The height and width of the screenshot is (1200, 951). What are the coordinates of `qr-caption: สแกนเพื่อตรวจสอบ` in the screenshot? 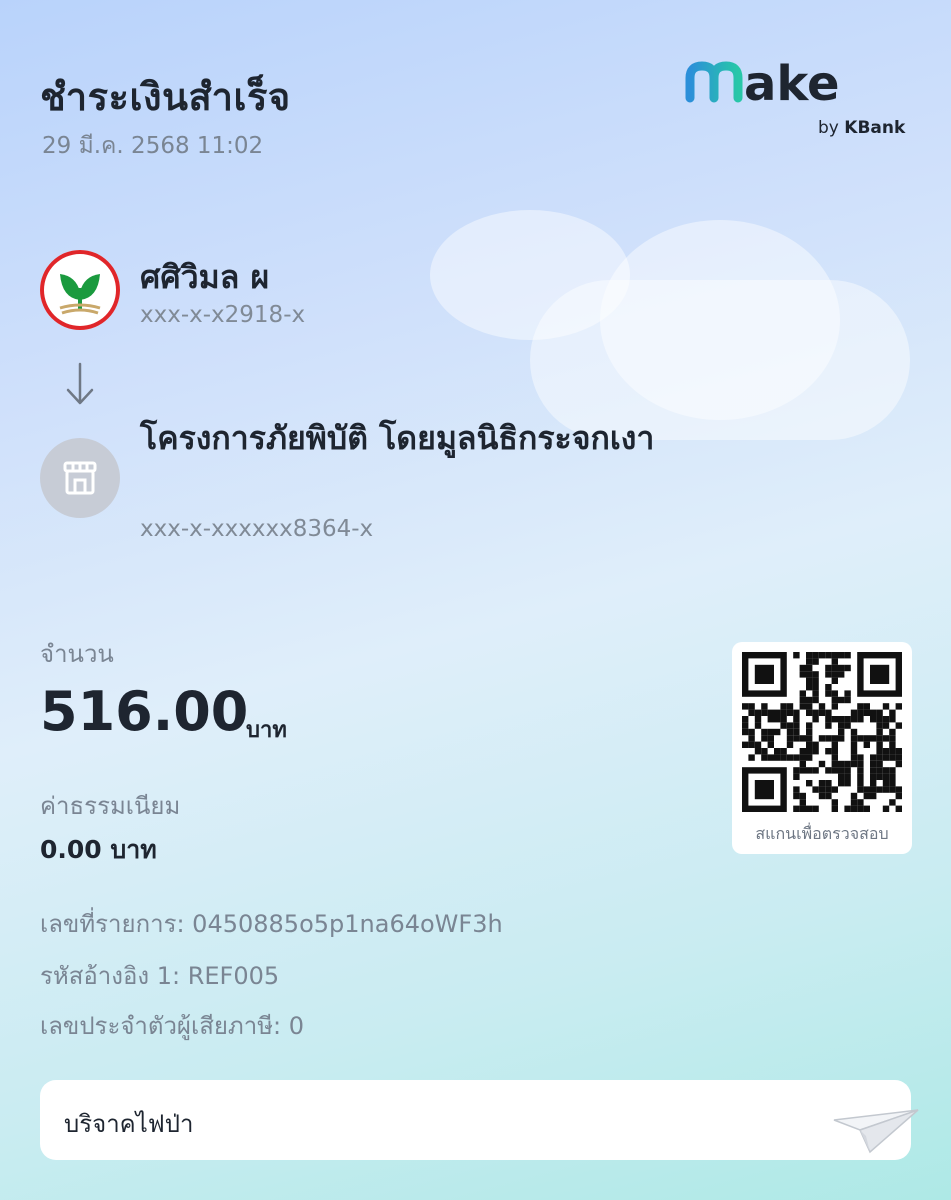 It's located at (822, 833).